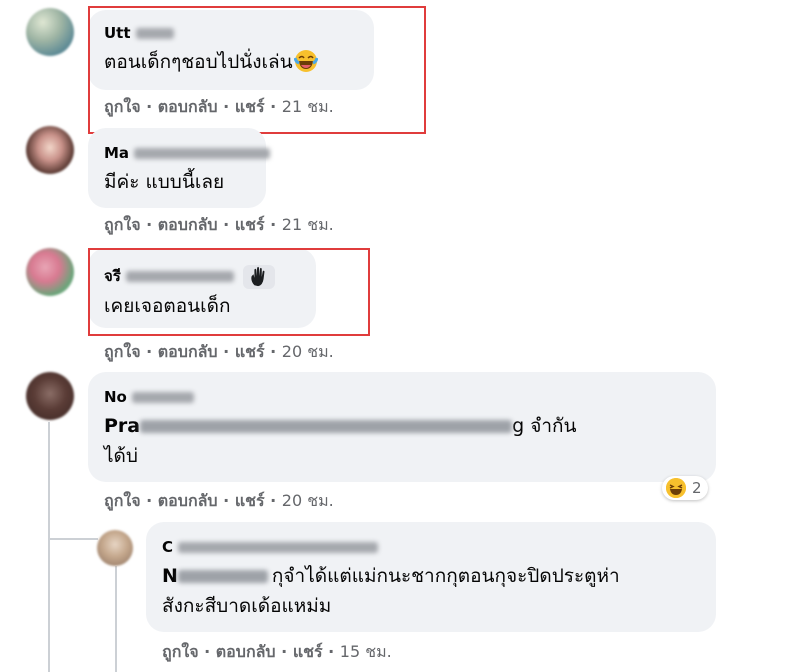 This screenshot has height=672, width=786. What do you see at coordinates (116, 619) in the screenshot?
I see `thread-line-nested` at bounding box center [116, 619].